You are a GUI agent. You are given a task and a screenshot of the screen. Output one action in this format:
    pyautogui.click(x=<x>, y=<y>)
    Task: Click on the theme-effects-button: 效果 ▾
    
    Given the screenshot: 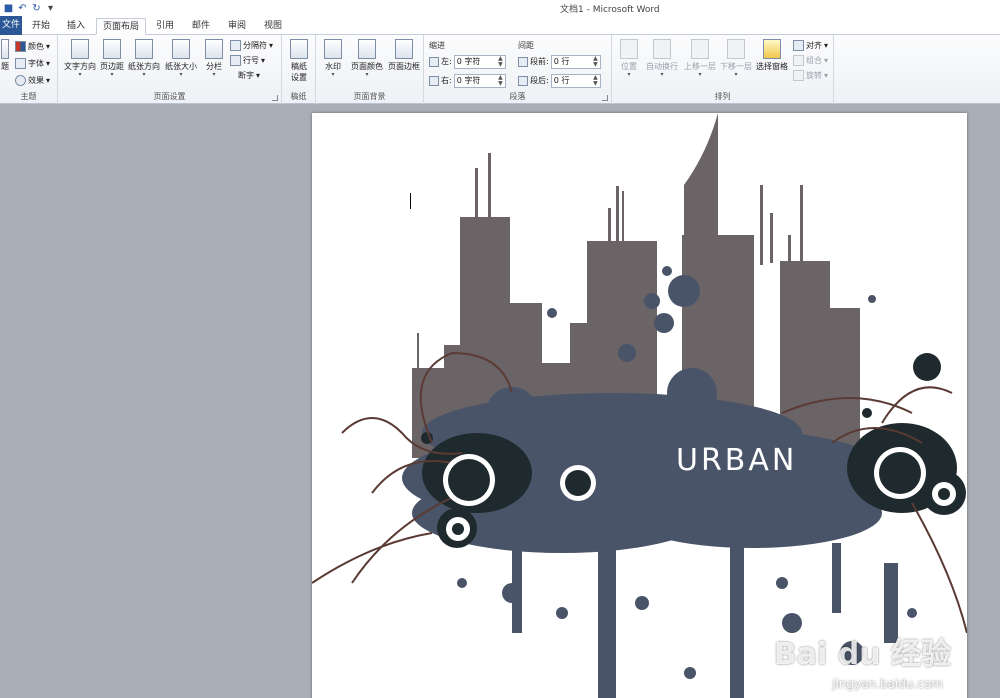 What is the action you would take?
    pyautogui.click(x=32, y=80)
    